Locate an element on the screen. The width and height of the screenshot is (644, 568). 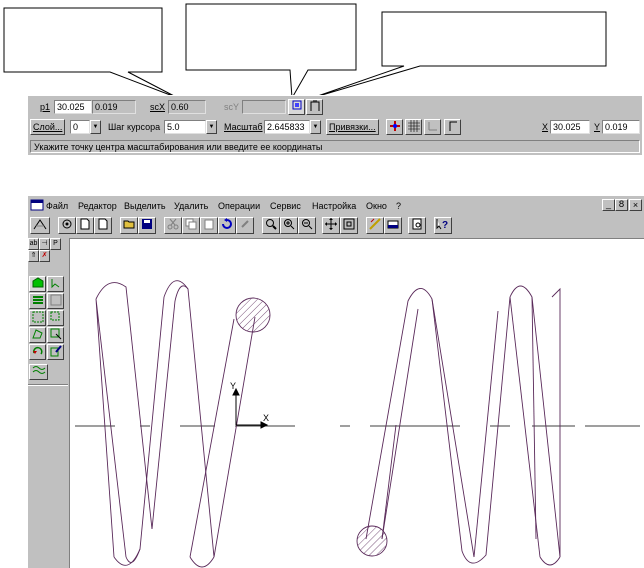
fix-point-button is located at coordinates (296, 107).